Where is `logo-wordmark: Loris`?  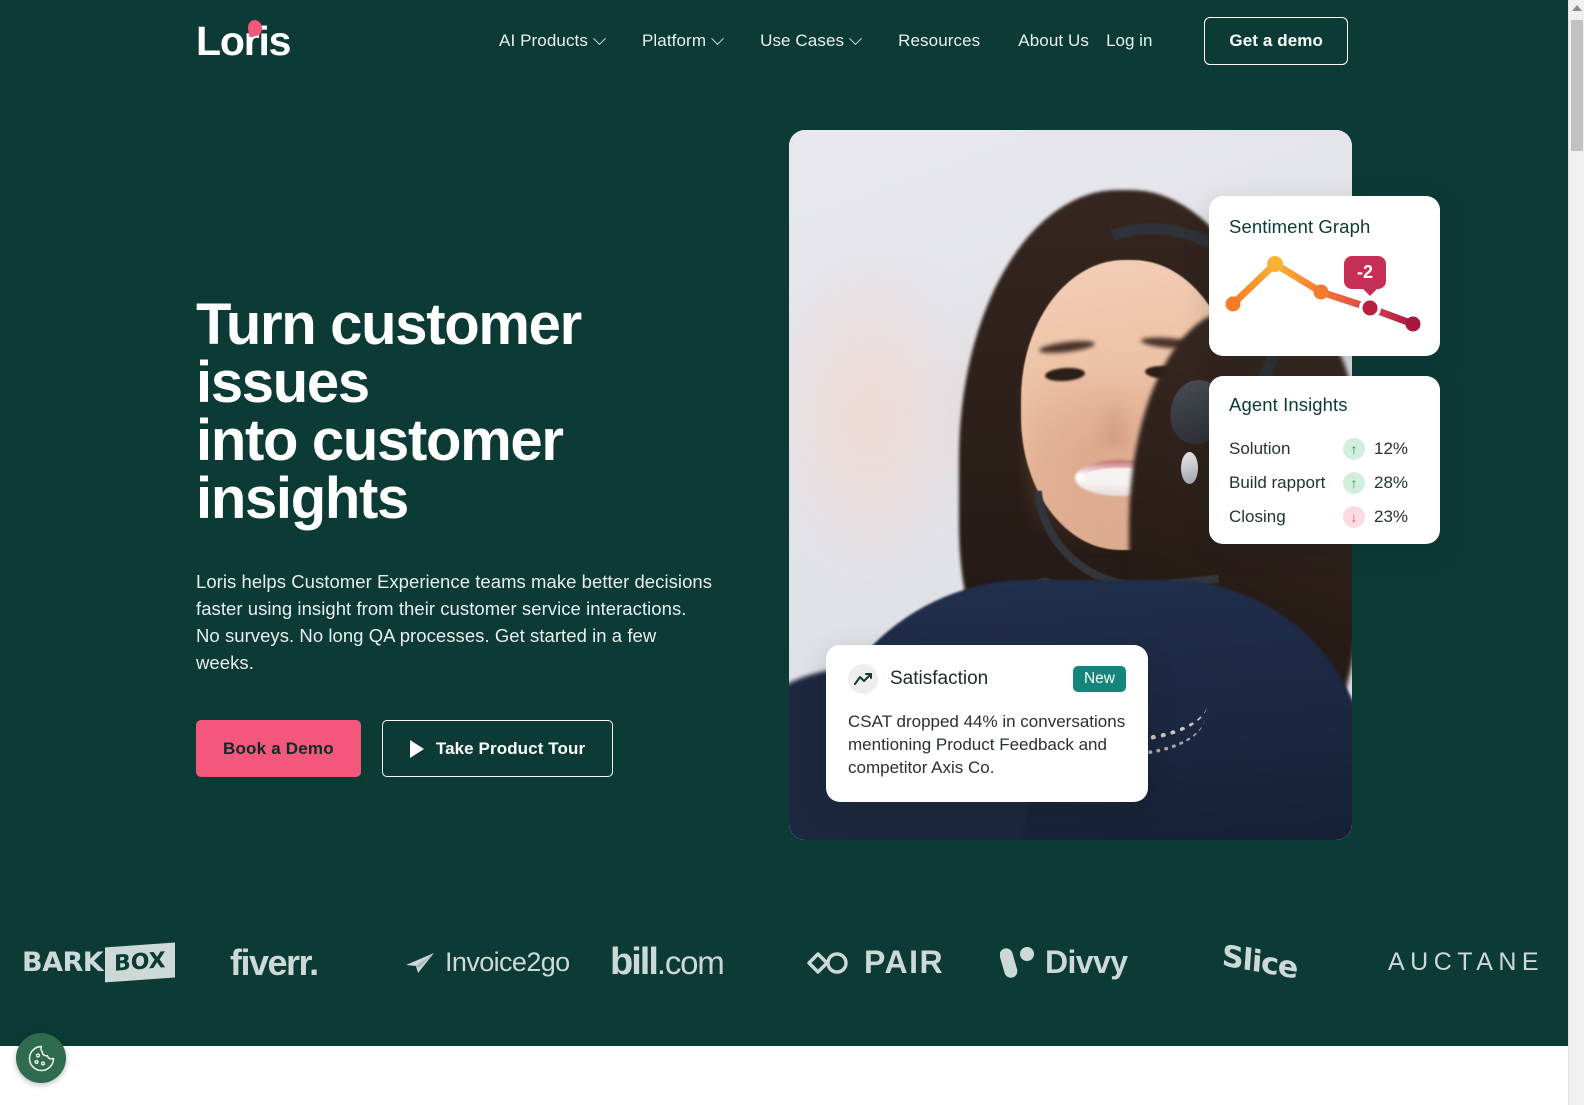
logo-wordmark: Loris is located at coordinates (243, 41).